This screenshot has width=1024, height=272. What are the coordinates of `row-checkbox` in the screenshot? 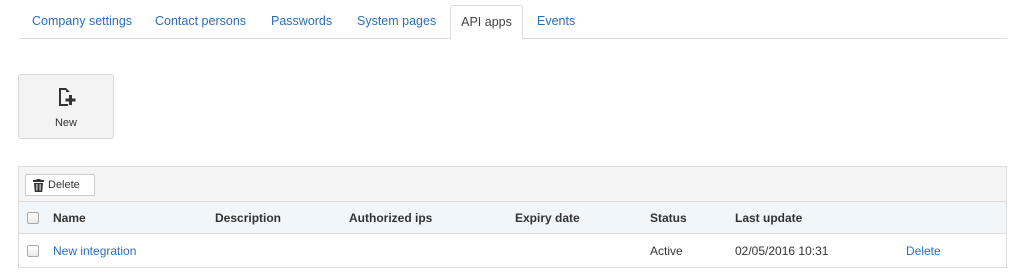 It's located at (33, 250).